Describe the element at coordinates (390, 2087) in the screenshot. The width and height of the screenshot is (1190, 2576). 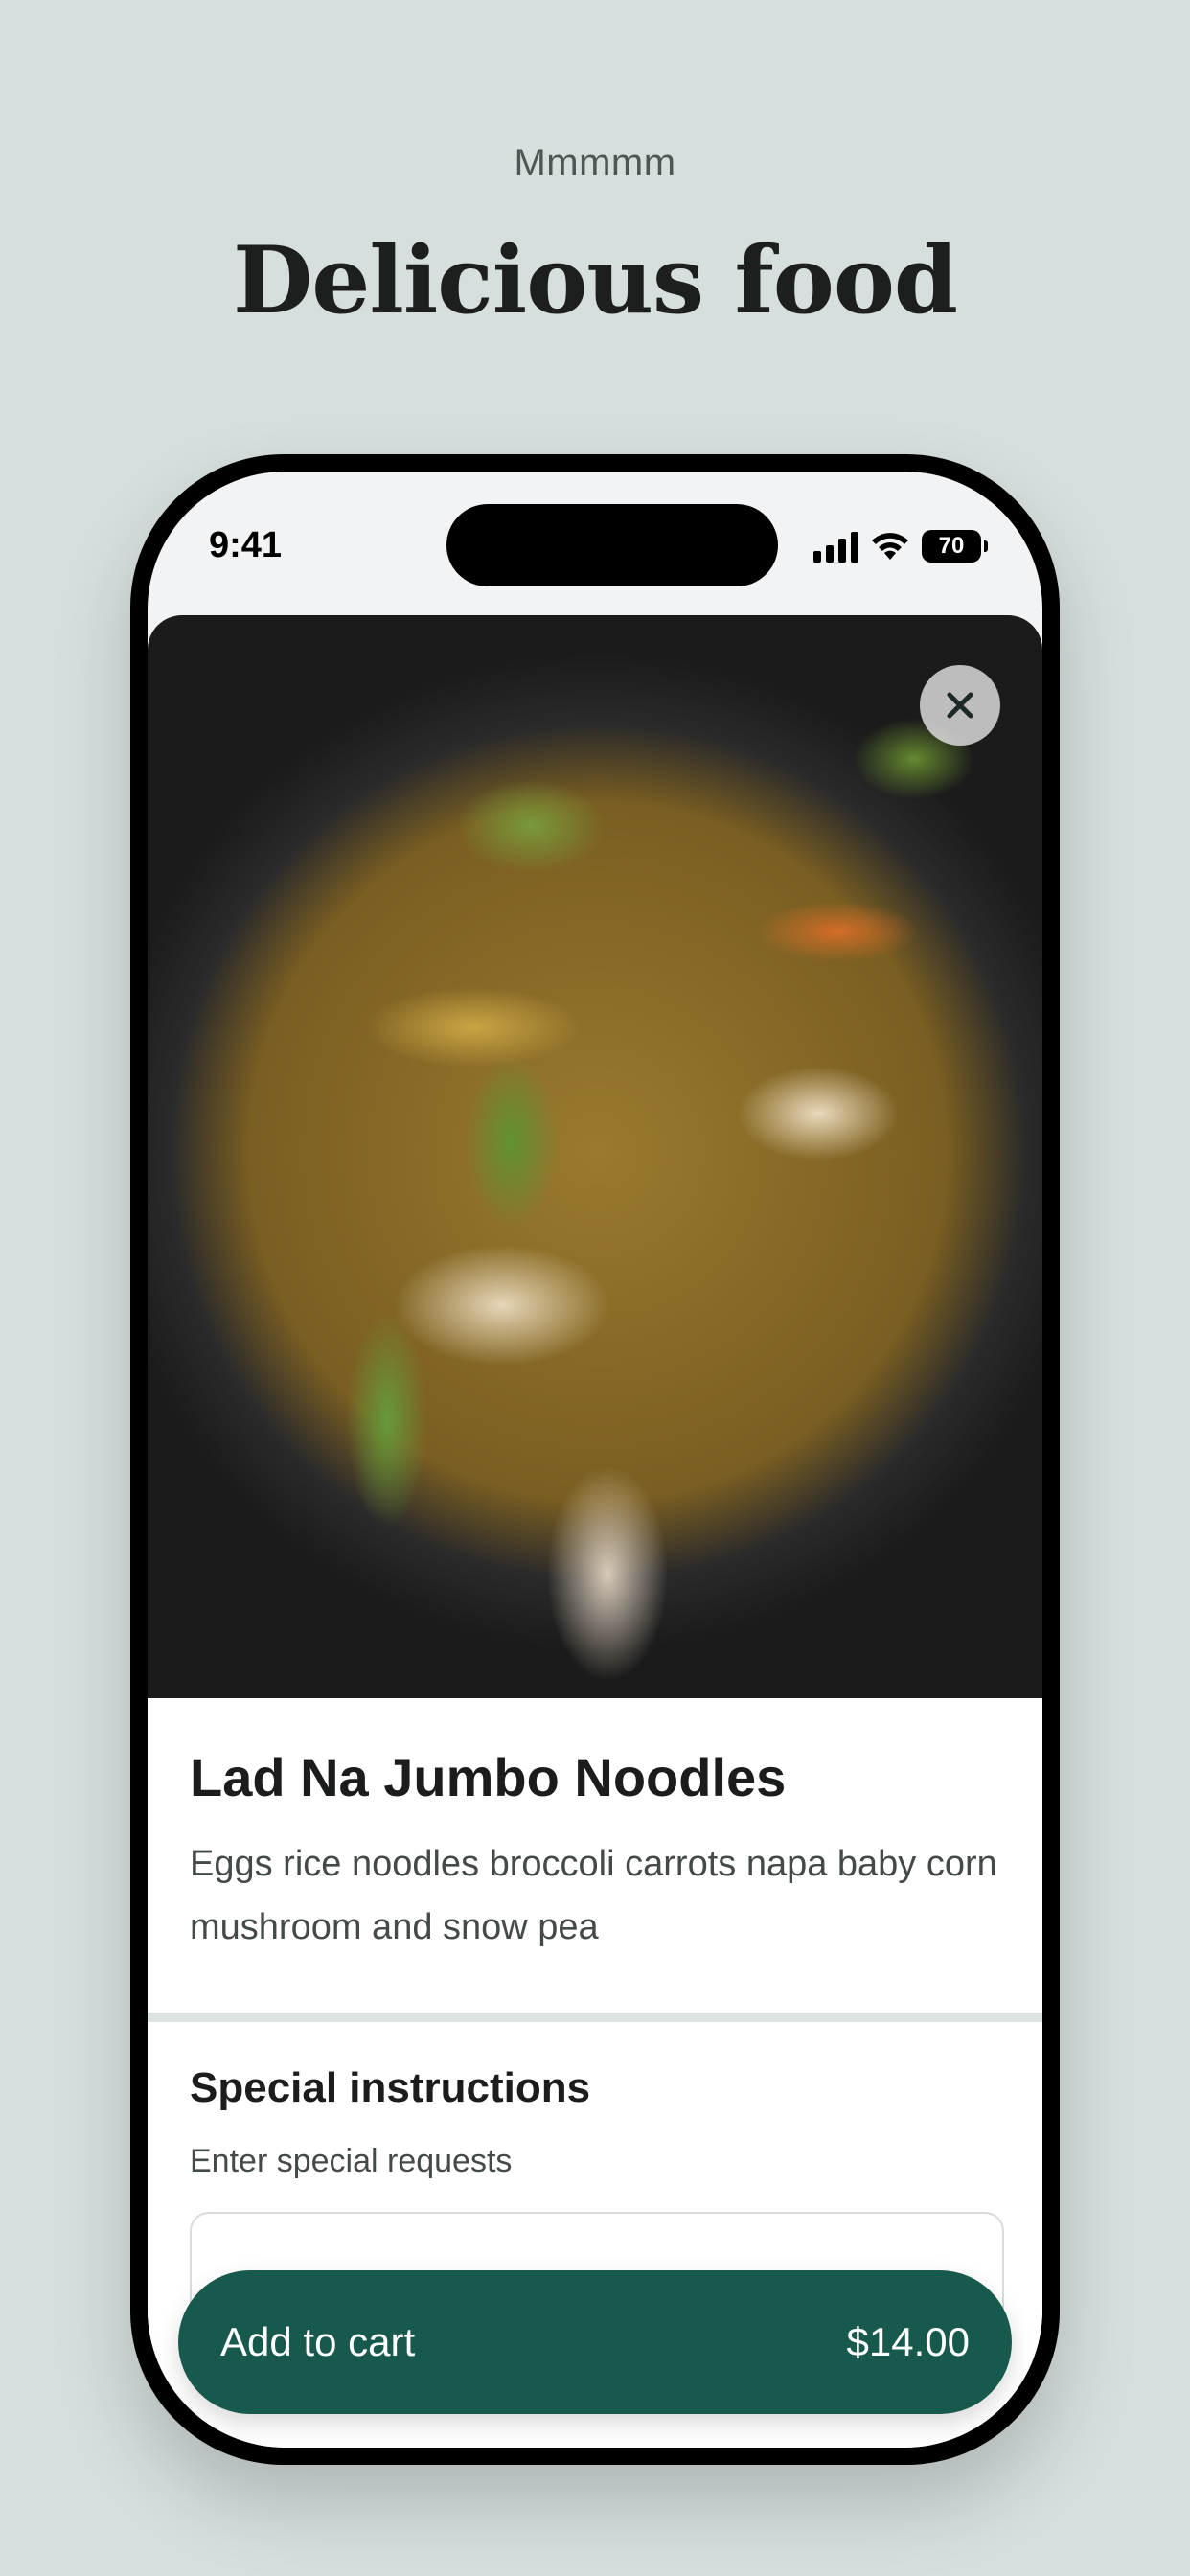
I see `special-instructions-title: Special instructions` at that location.